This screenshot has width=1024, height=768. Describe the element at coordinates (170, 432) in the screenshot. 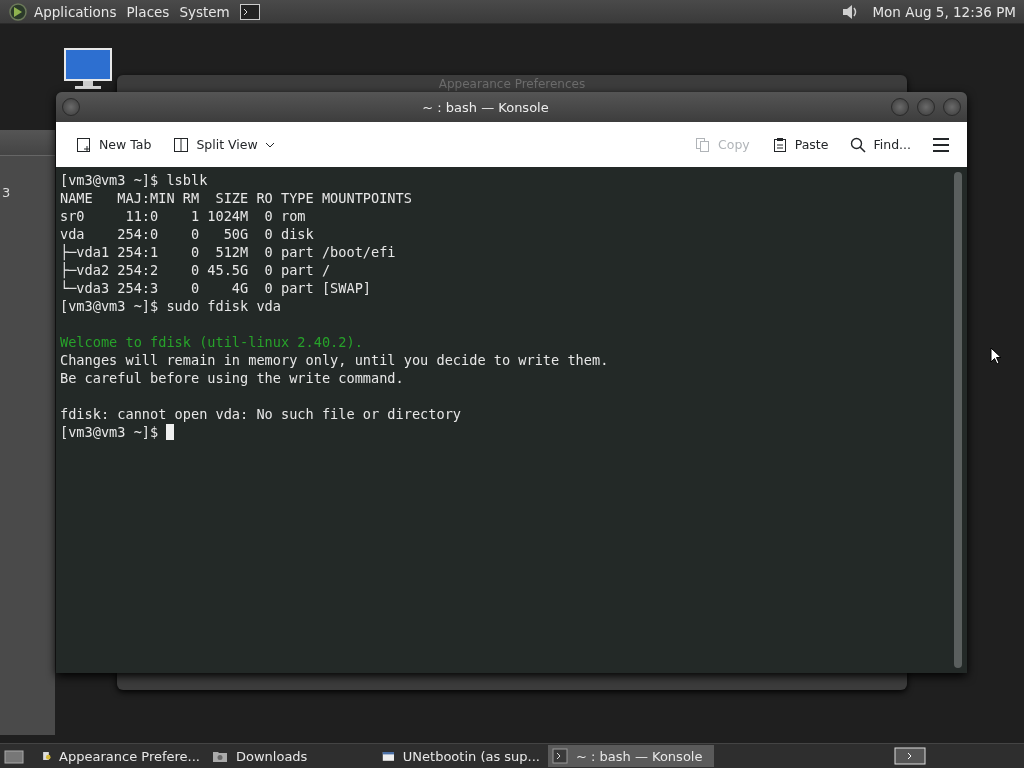

I see `text-cursor` at that location.